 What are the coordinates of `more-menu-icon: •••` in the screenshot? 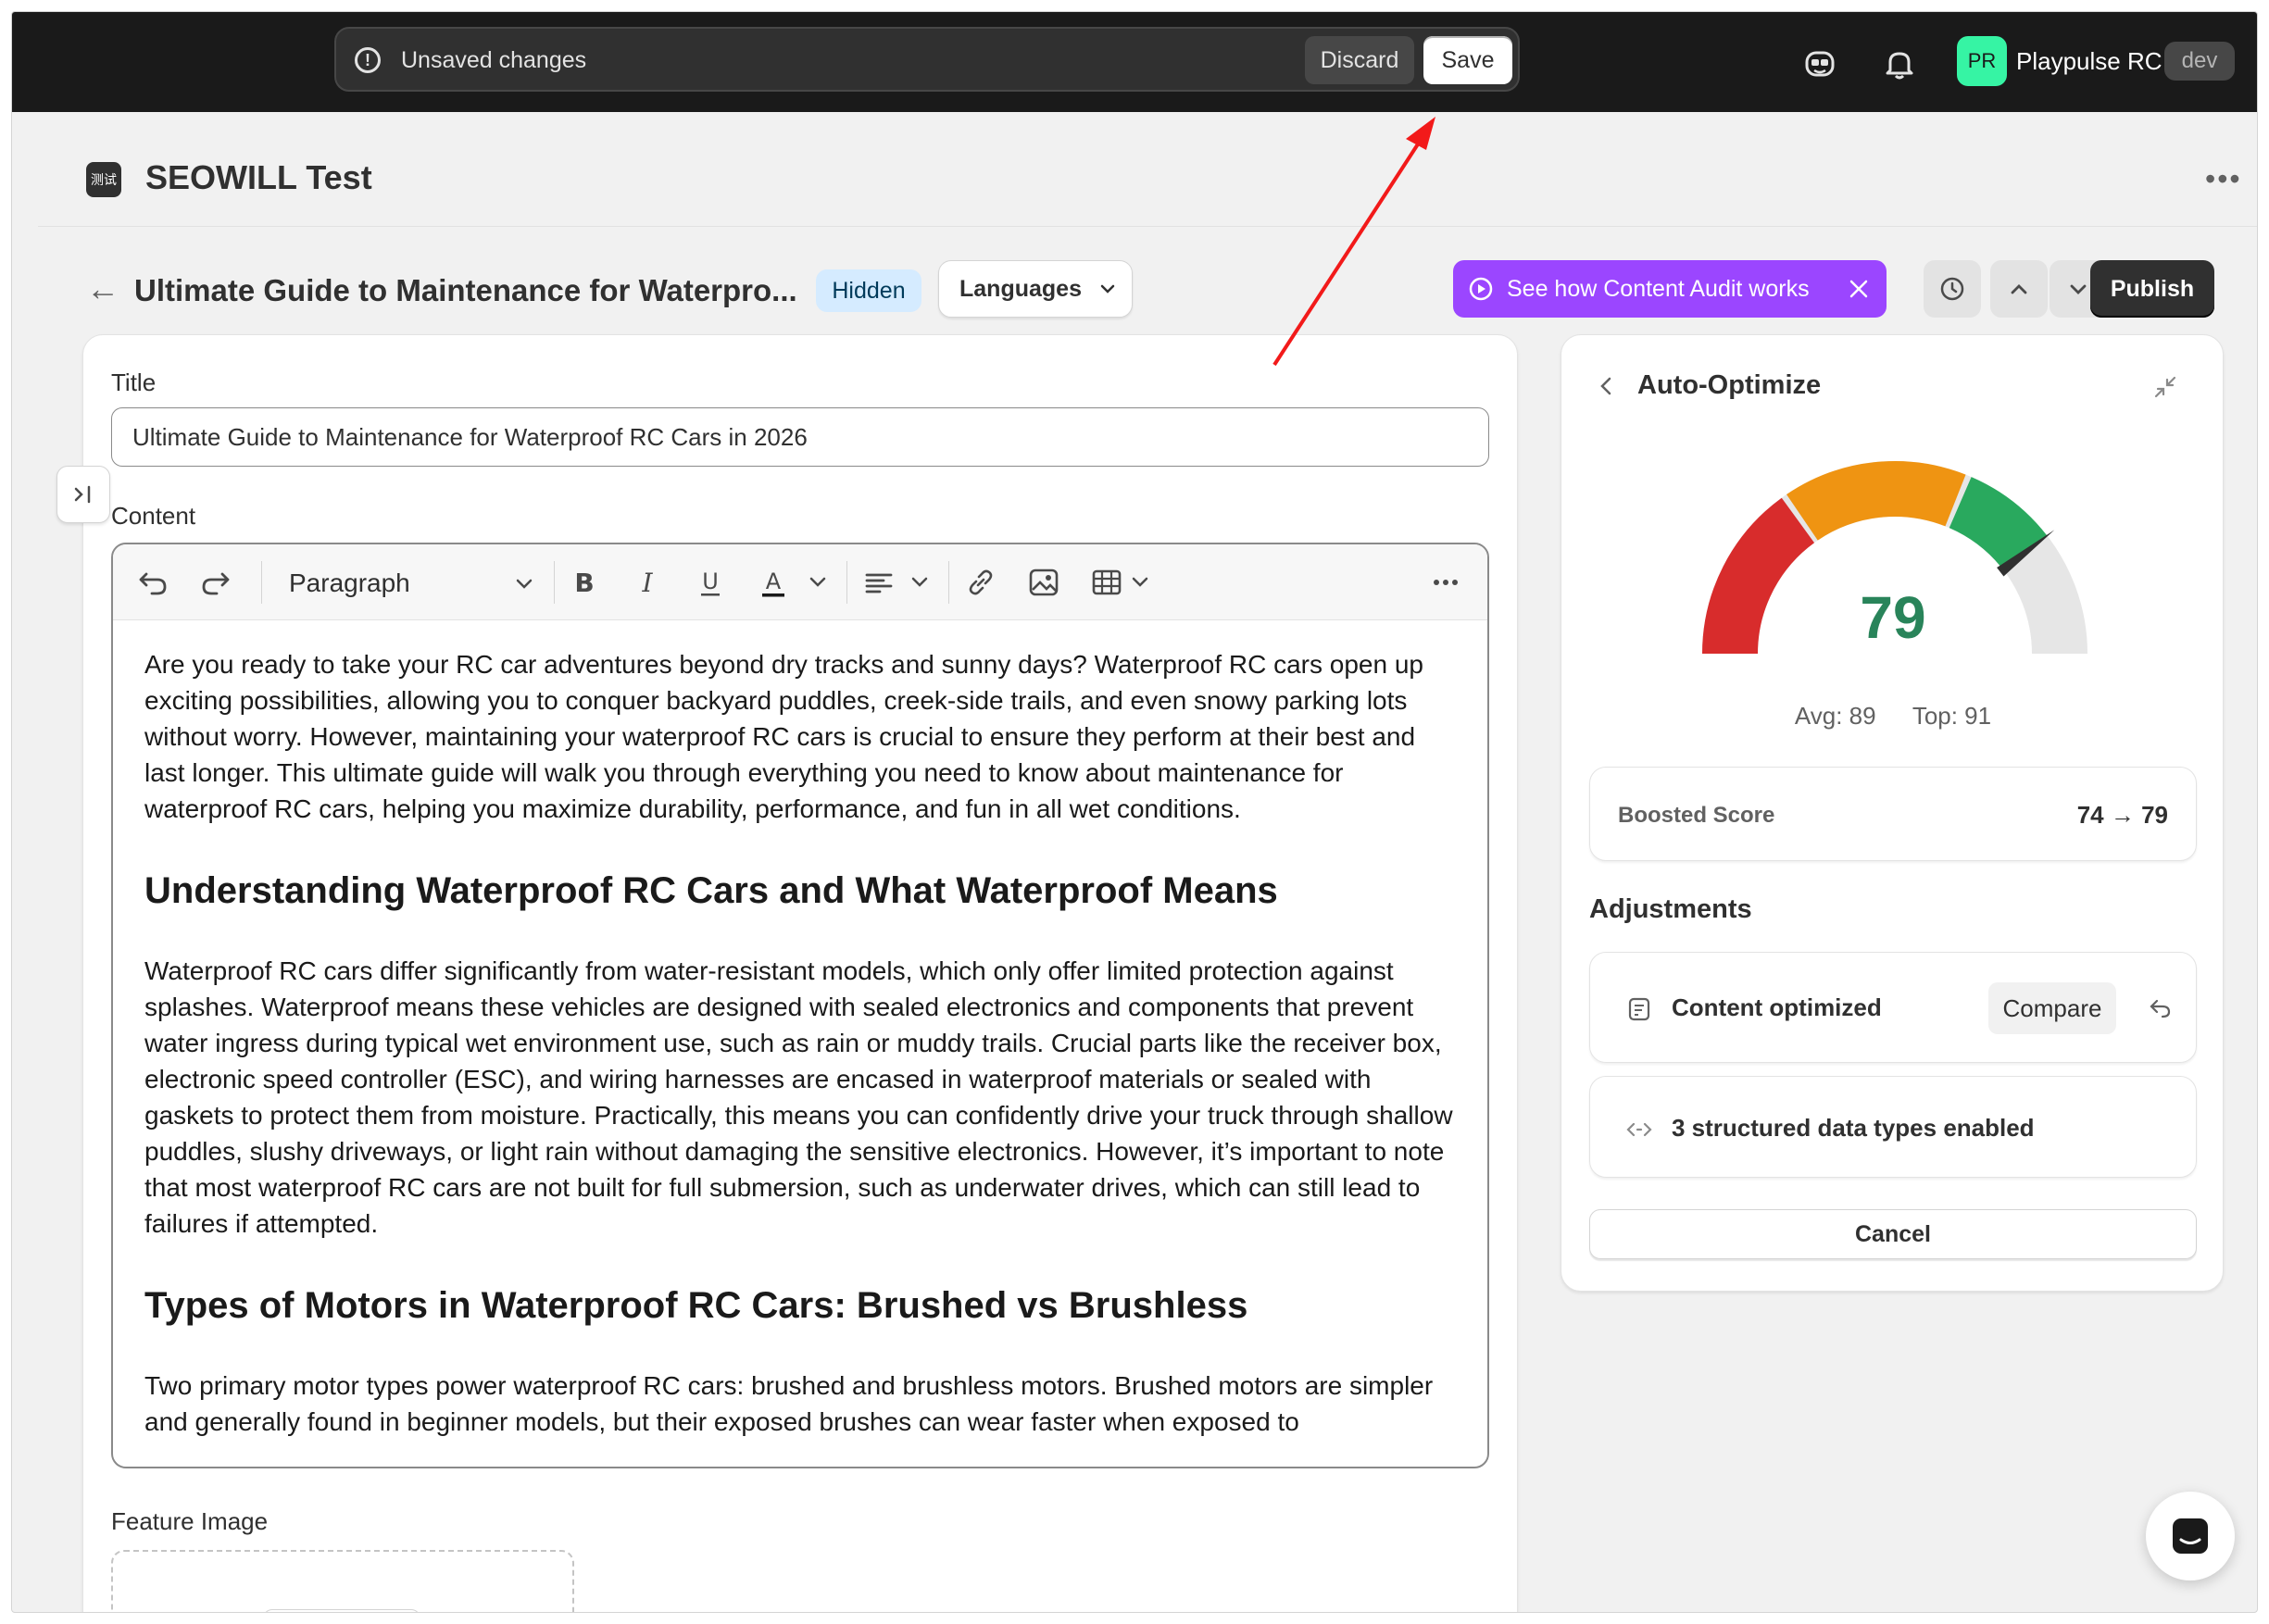 It's located at (2223, 179).